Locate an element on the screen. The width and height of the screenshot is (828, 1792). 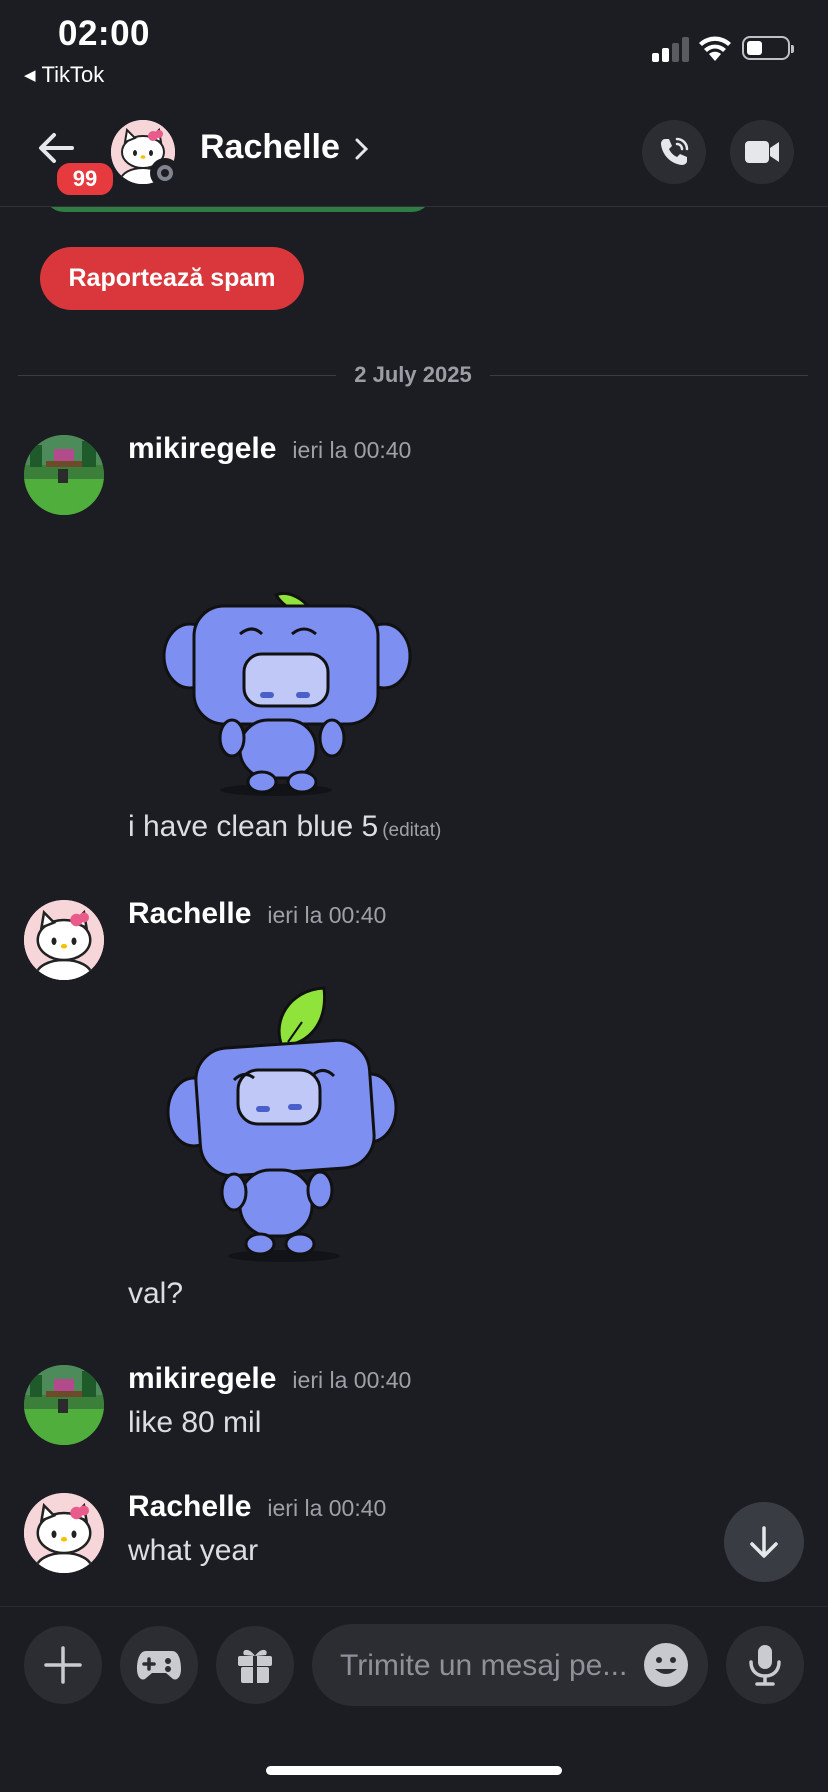
plus-icon is located at coordinates (63, 1665).